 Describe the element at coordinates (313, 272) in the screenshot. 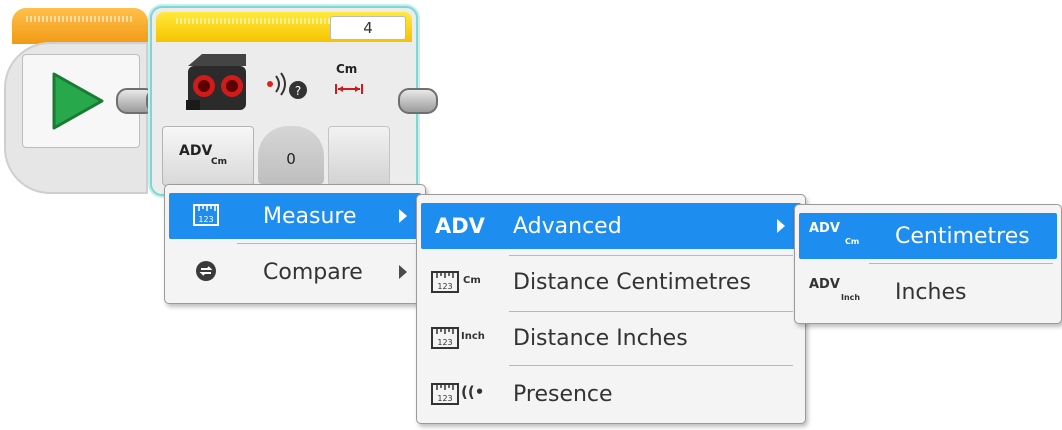

I see `menu-item-label: Compare` at that location.